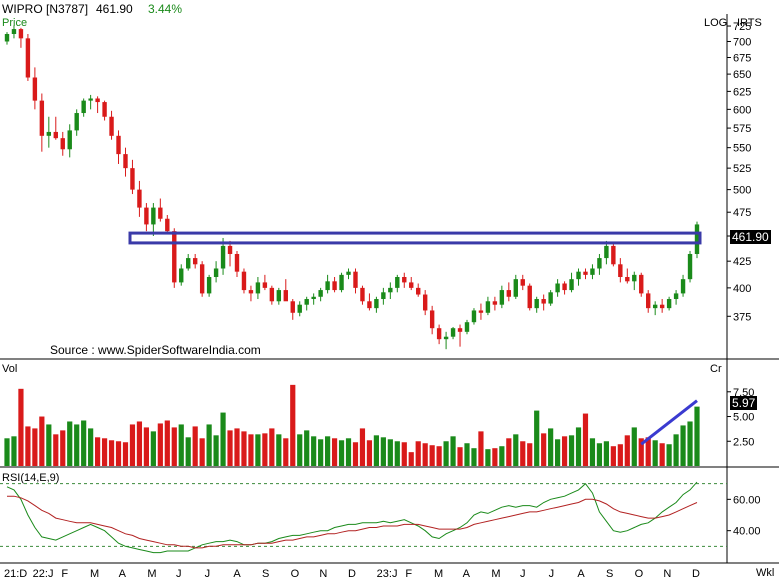 This screenshot has width=779, height=581. Describe the element at coordinates (742, 110) in the screenshot. I see `price-axis-tick: 600` at that location.